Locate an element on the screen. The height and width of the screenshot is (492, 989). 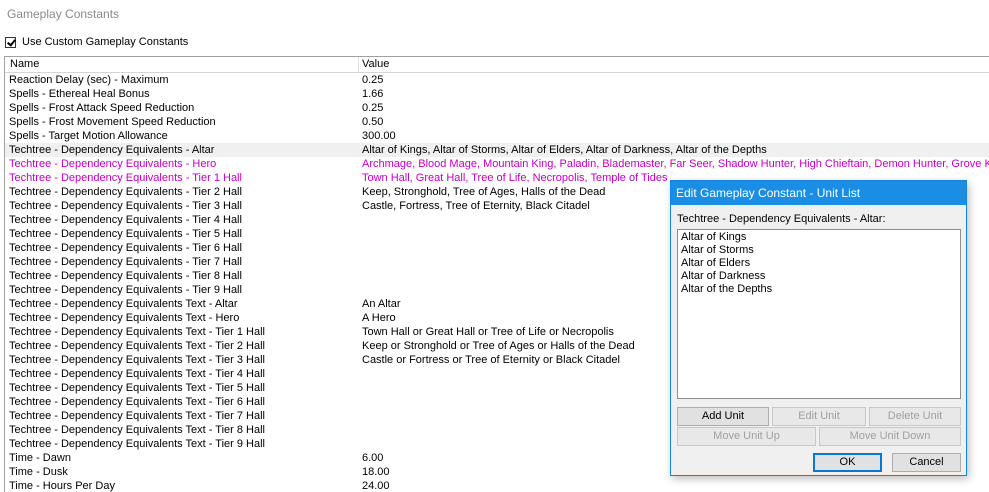
constant-value: 0.50 is located at coordinates (373, 122).